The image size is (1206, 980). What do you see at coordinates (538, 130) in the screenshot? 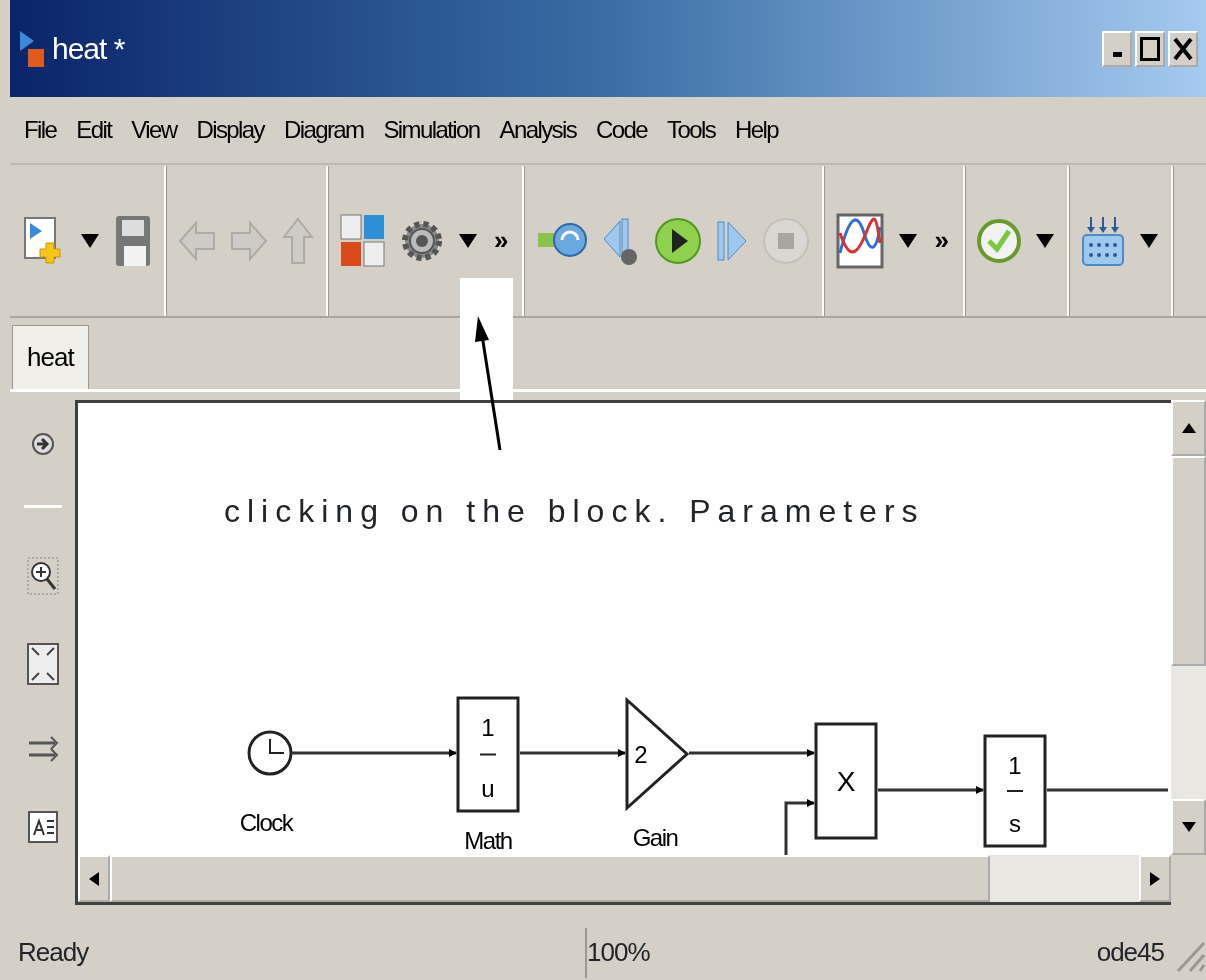
I see `menu-item: Analysis` at bounding box center [538, 130].